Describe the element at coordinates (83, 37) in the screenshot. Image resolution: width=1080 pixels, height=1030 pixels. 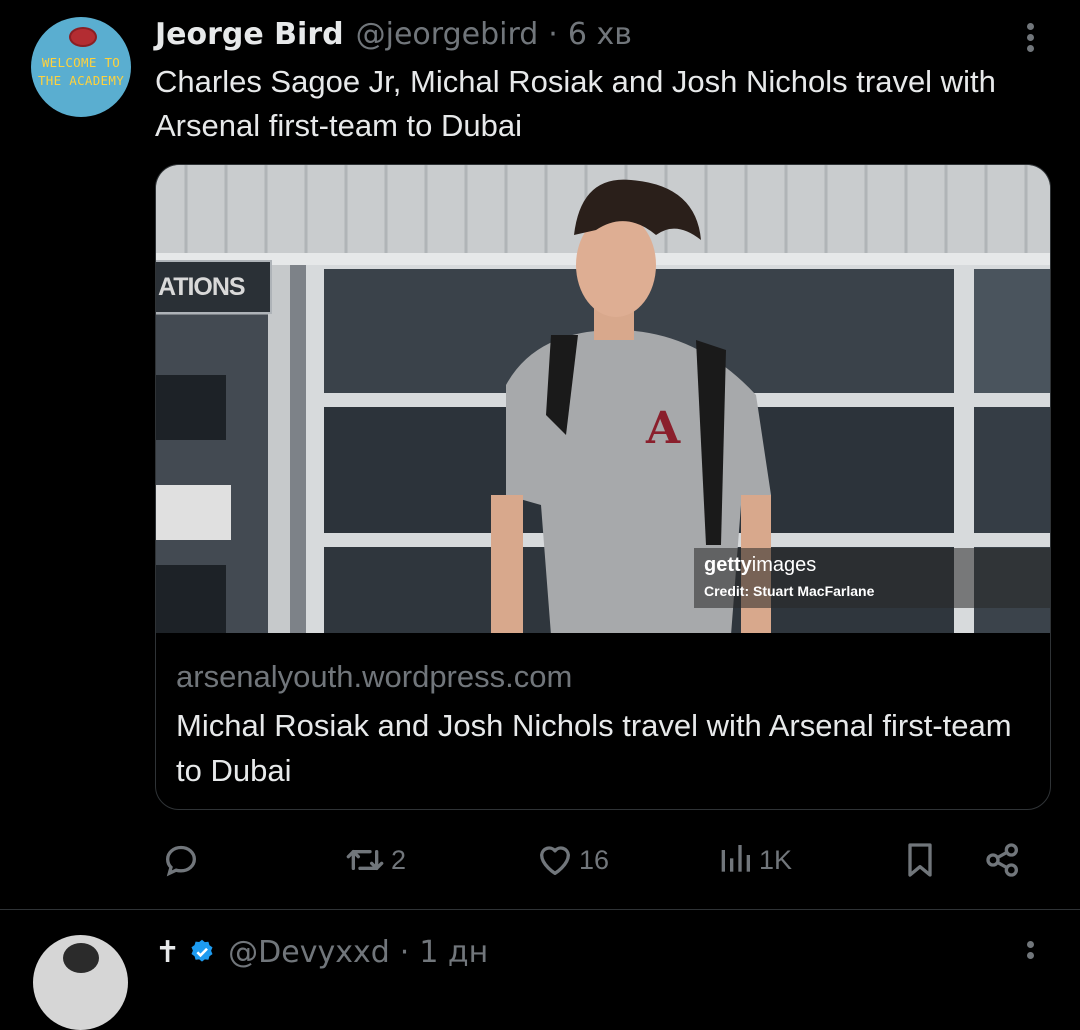
I see `arsenal-badge-icon` at that location.